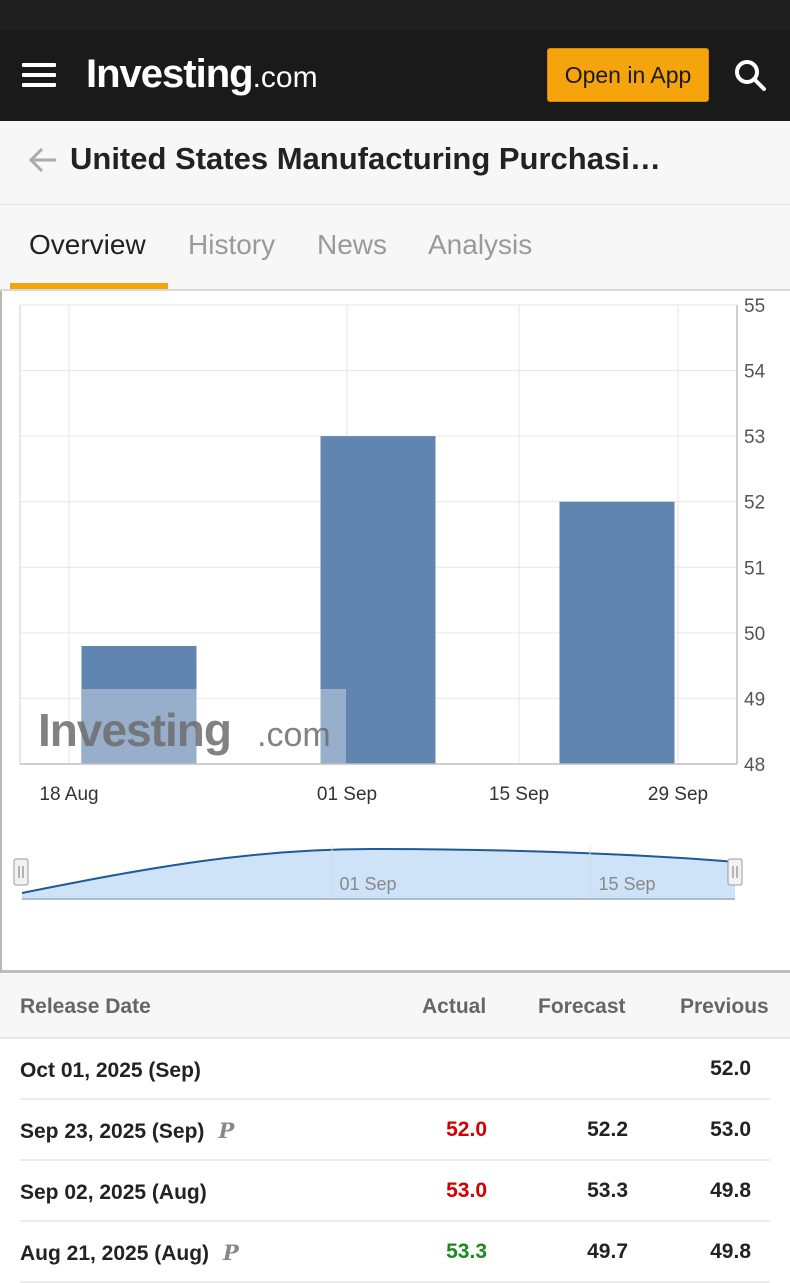  Describe the element at coordinates (754, 699) in the screenshot. I see `y-tick-label: 49` at that location.